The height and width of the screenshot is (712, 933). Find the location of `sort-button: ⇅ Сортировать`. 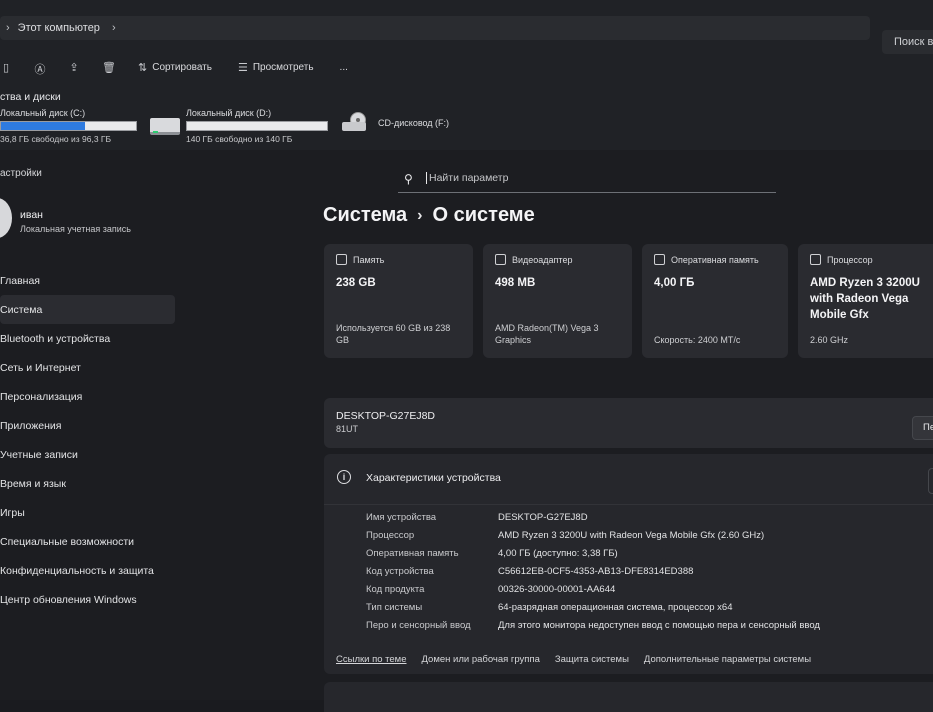

sort-button: ⇅ Сортировать is located at coordinates (175, 67).